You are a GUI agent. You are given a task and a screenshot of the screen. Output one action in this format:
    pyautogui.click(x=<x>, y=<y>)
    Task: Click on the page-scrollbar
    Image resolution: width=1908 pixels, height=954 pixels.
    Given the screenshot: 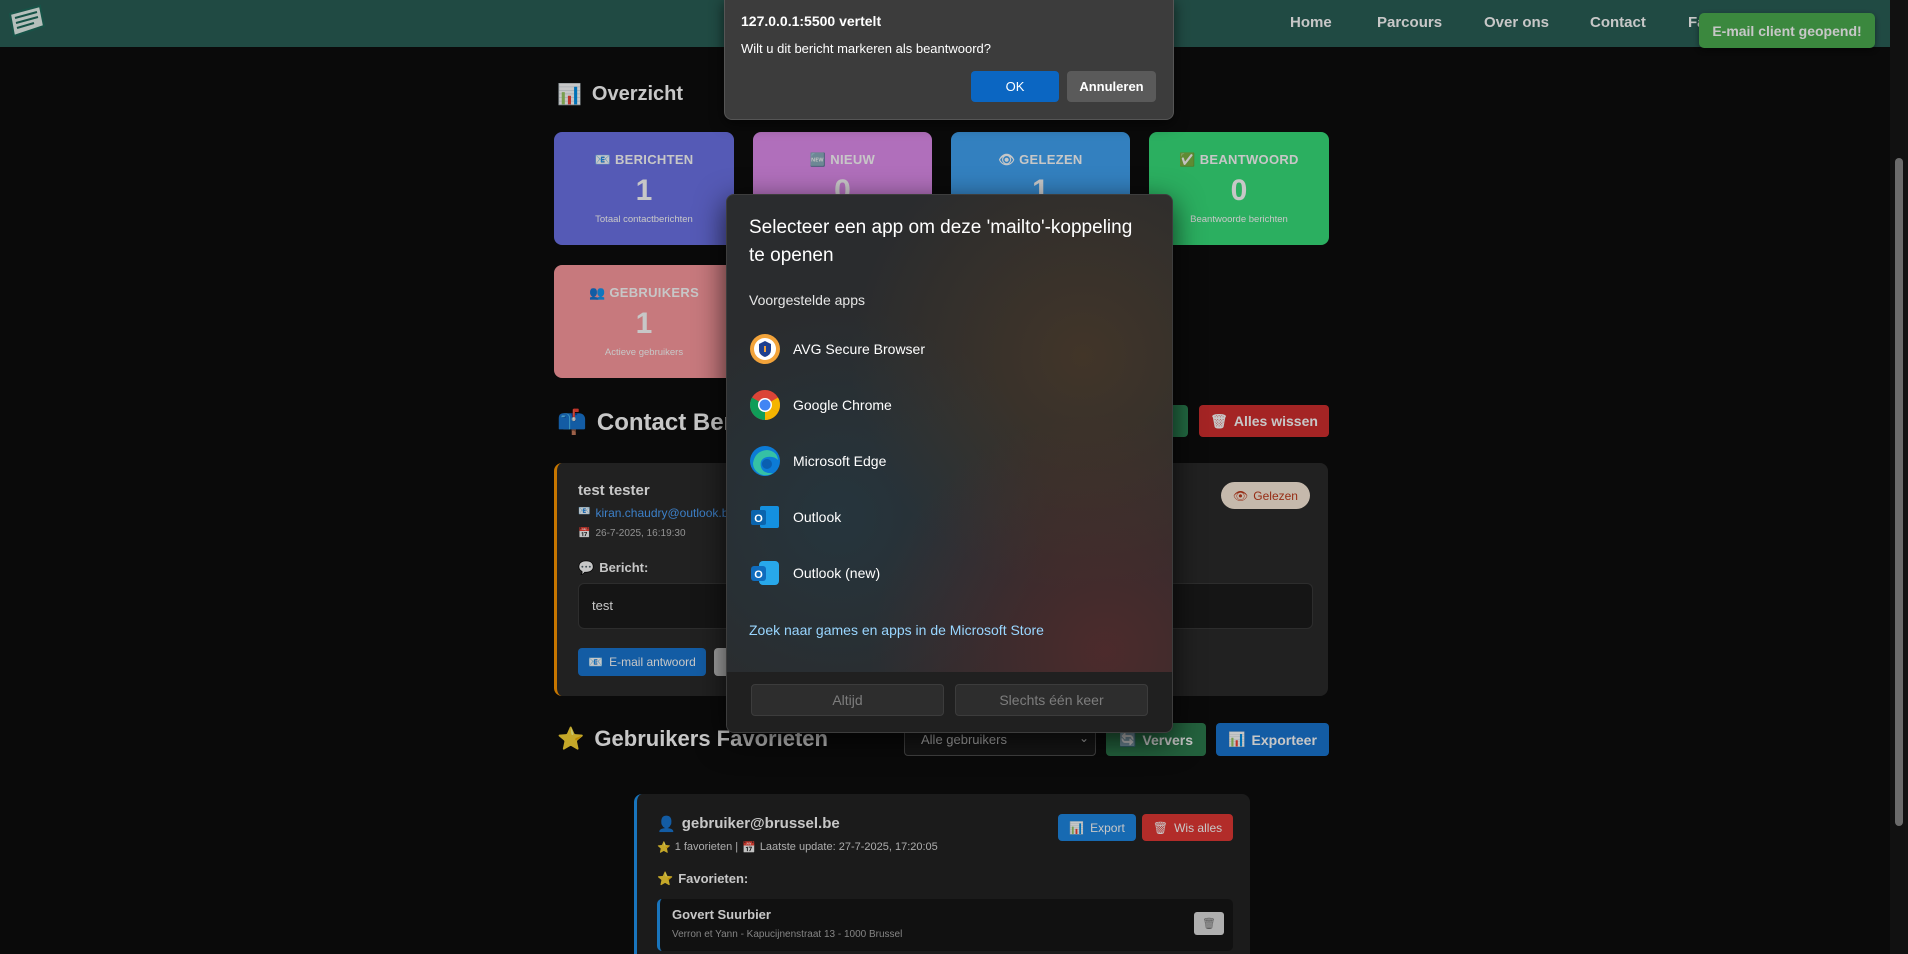 What is the action you would take?
    pyautogui.click(x=1899, y=477)
    